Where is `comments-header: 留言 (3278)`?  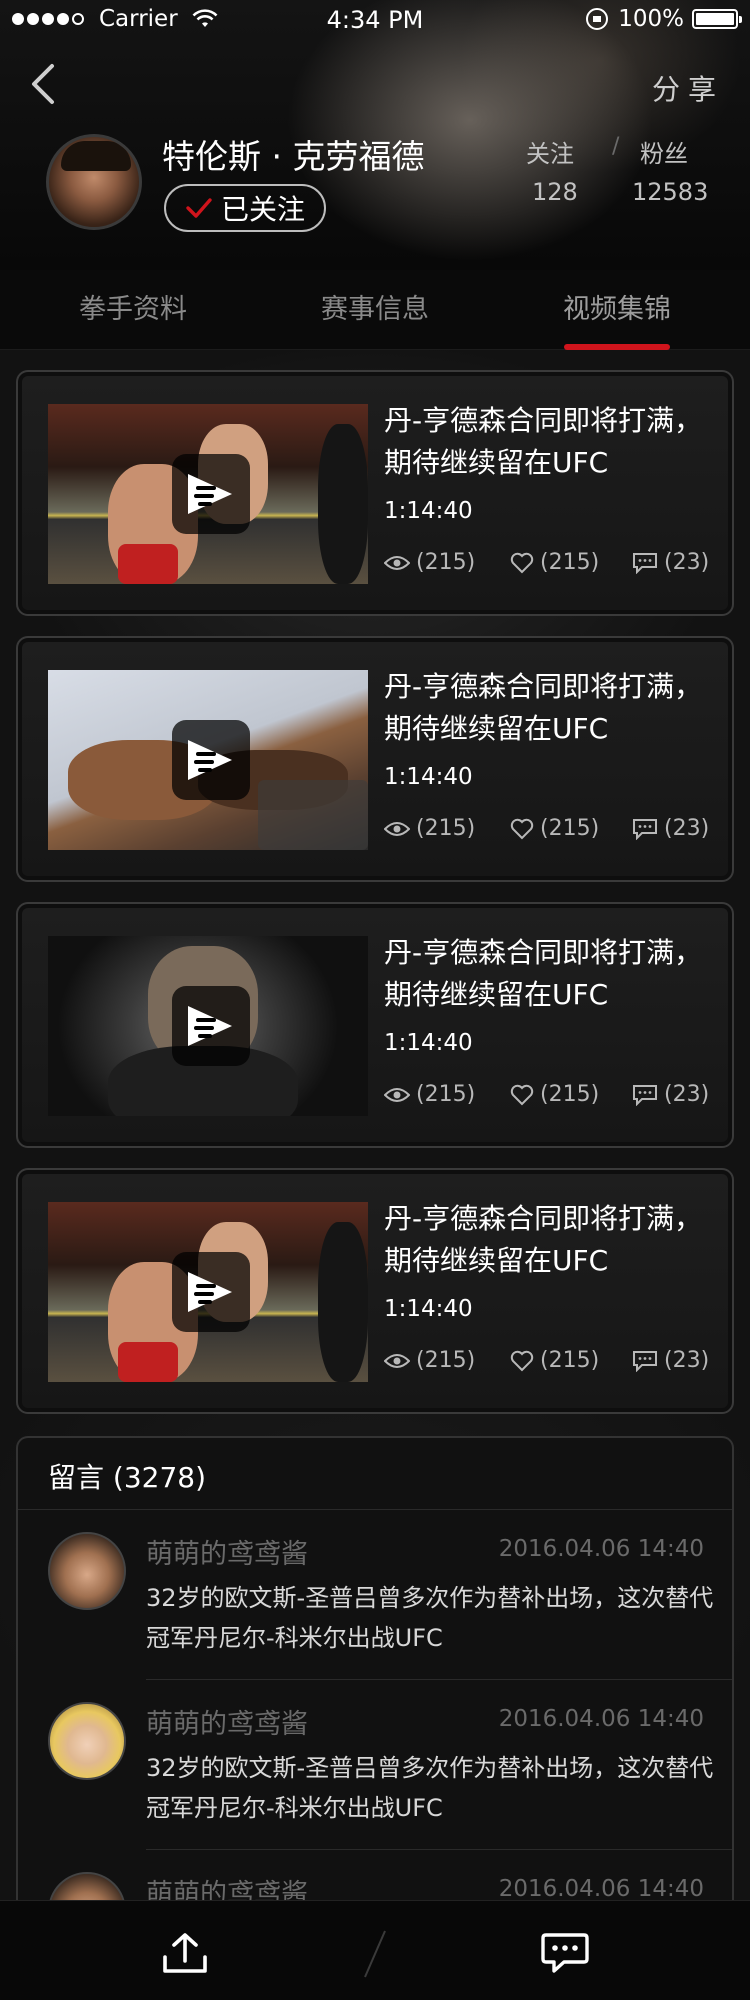 comments-header: 留言 (3278) is located at coordinates (375, 1474).